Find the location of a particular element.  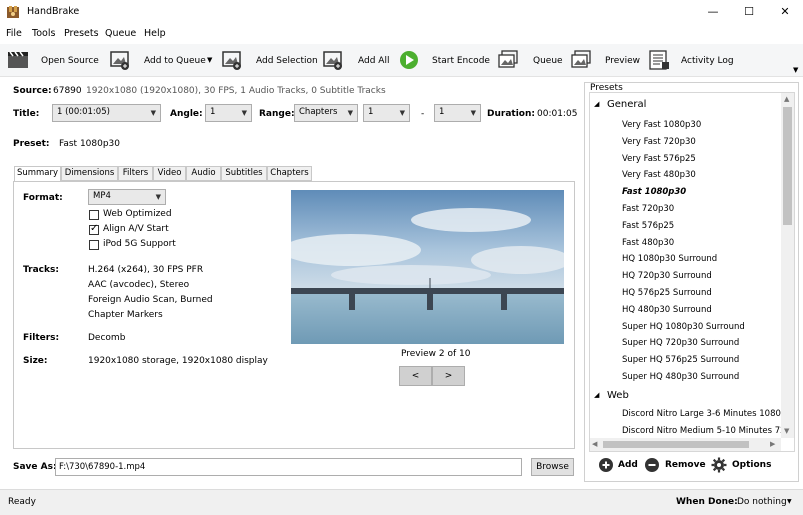

status-text: Ready is located at coordinates (22, 502).